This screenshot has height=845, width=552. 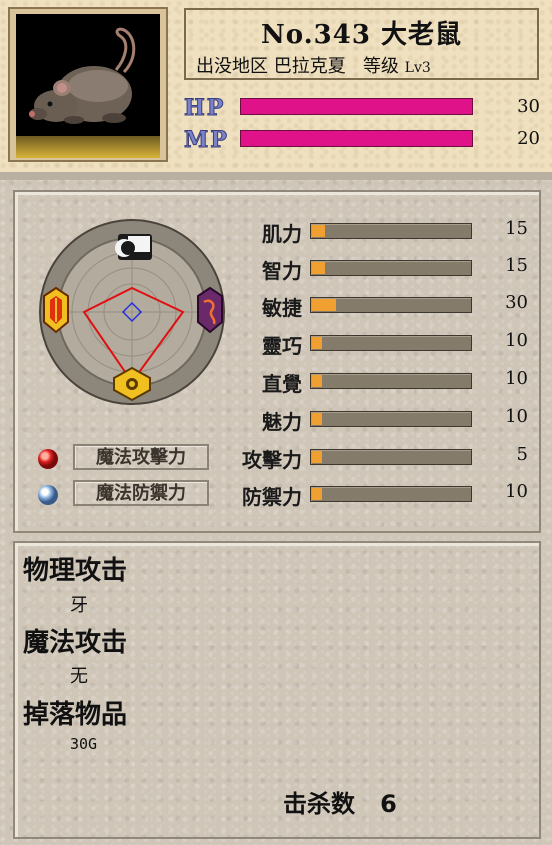 I want to click on drops-value: 30G, so click(x=84, y=744).